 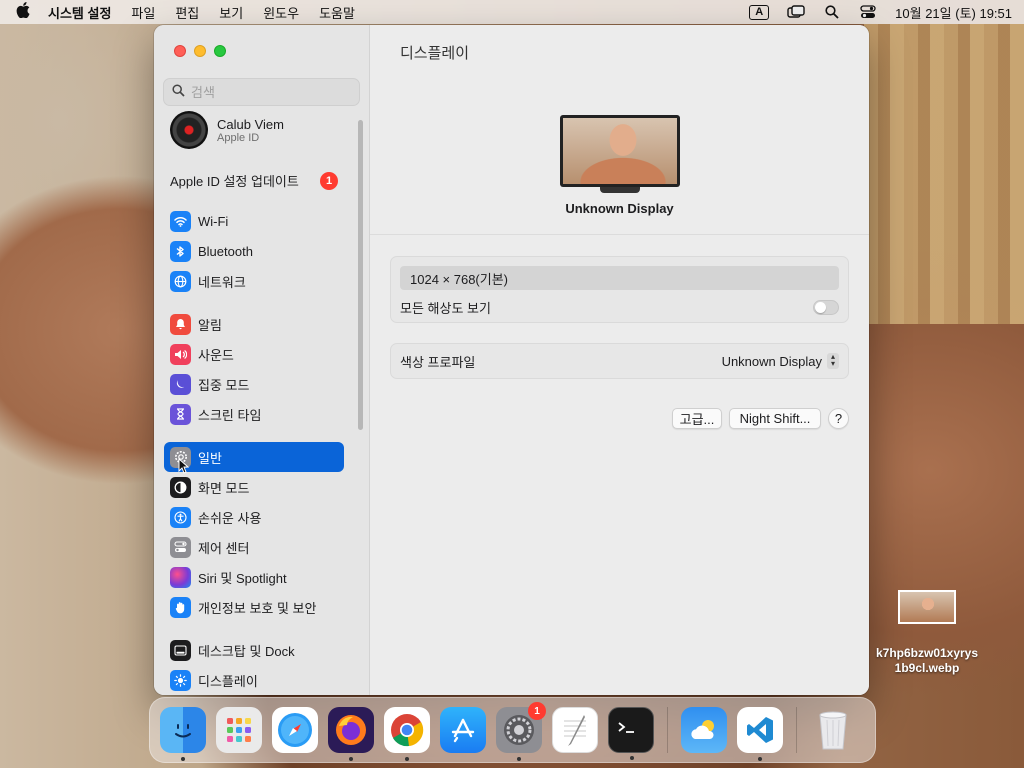 What do you see at coordinates (927, 607) in the screenshot?
I see `file-thumbnail` at bounding box center [927, 607].